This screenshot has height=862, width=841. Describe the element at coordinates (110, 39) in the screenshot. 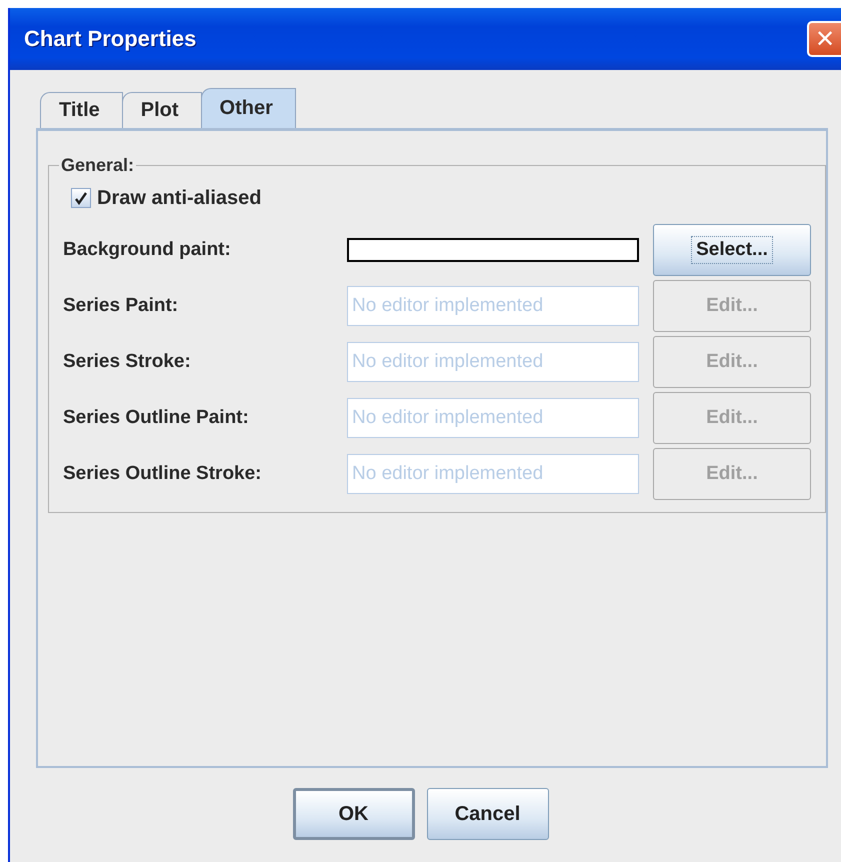

I see `window-title: Chart Properties` at that location.